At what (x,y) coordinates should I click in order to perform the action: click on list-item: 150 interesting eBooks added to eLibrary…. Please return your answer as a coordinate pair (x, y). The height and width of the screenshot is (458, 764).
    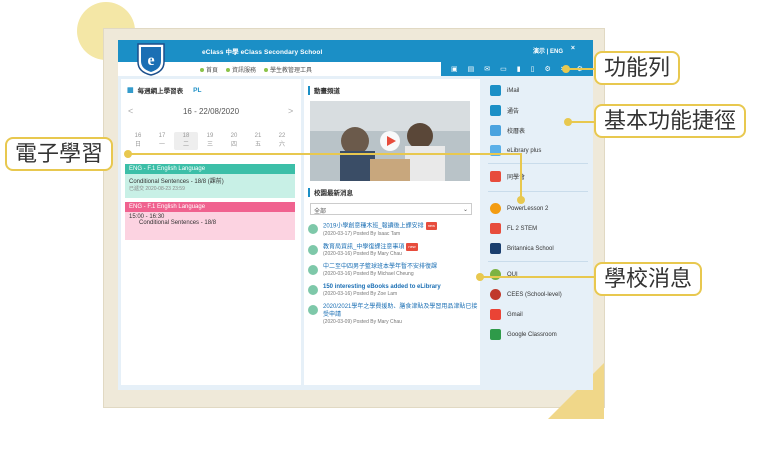
    Looking at the image, I should click on (393, 290).